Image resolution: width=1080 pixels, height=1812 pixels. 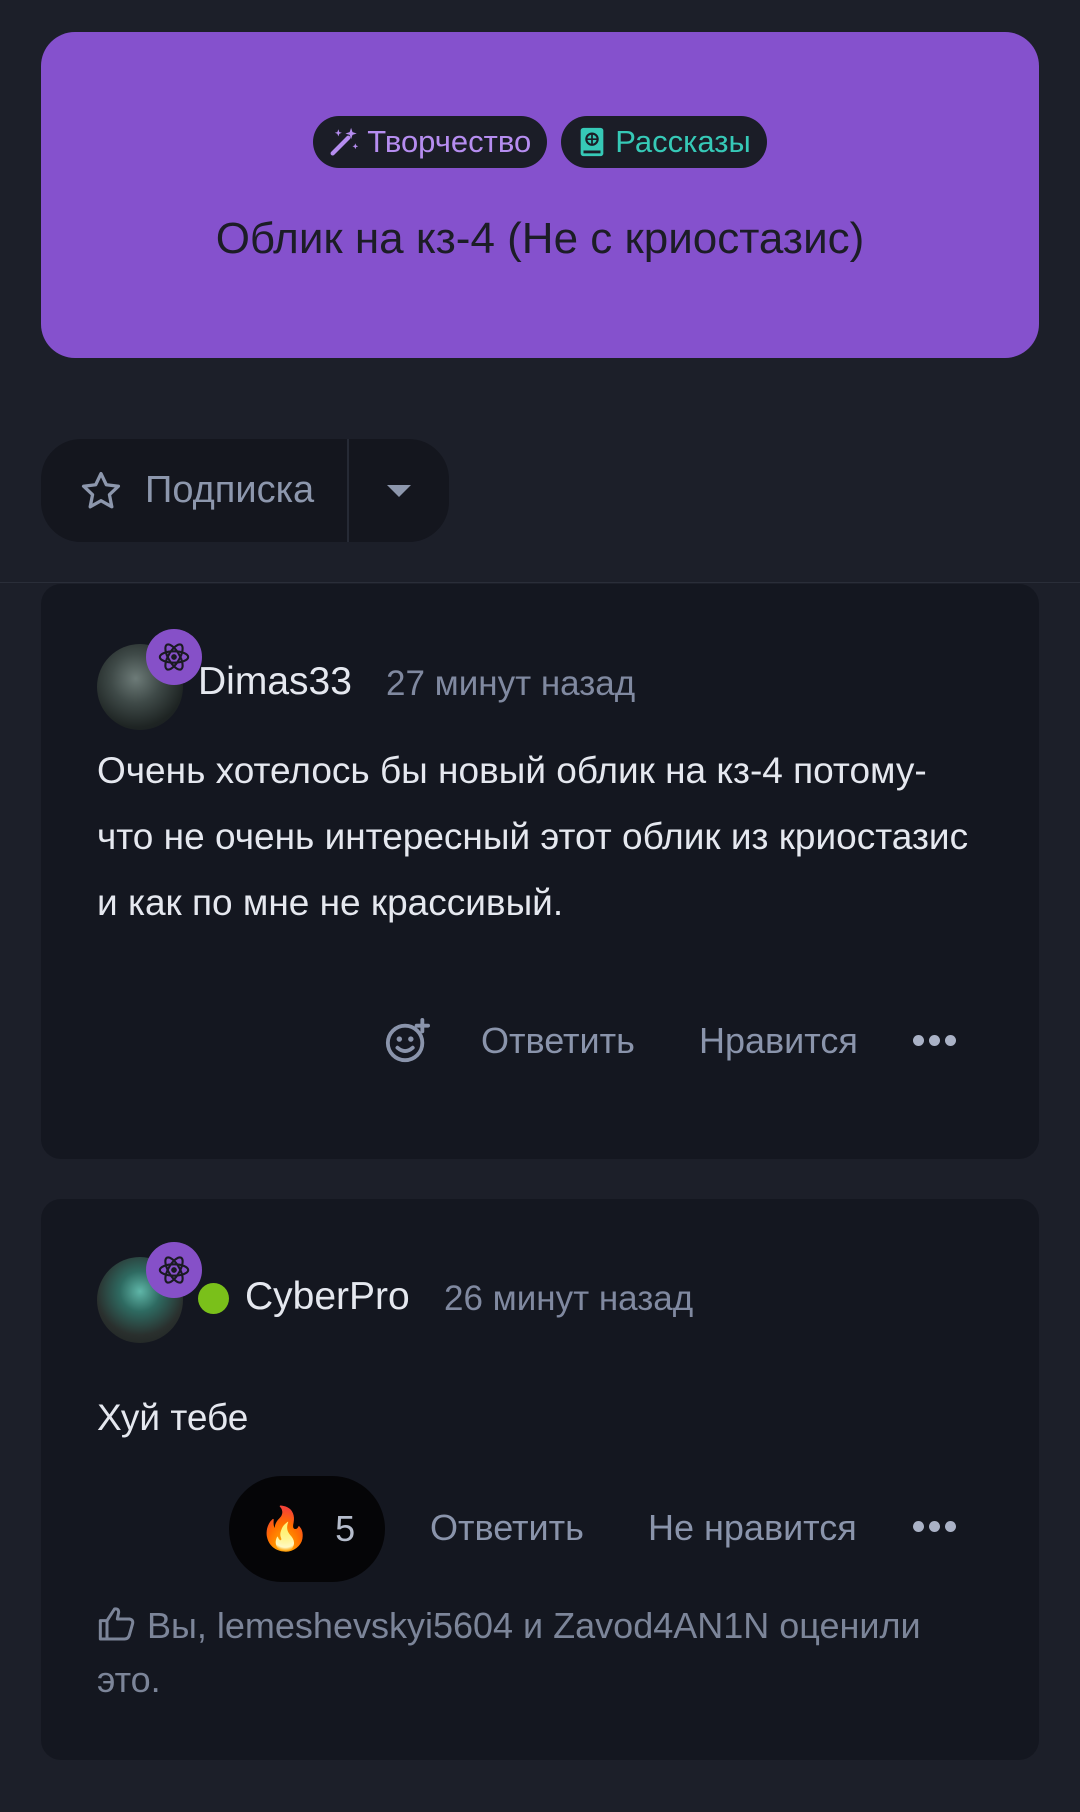 What do you see at coordinates (752, 1528) in the screenshot?
I see `dislike-button: Не нравится` at bounding box center [752, 1528].